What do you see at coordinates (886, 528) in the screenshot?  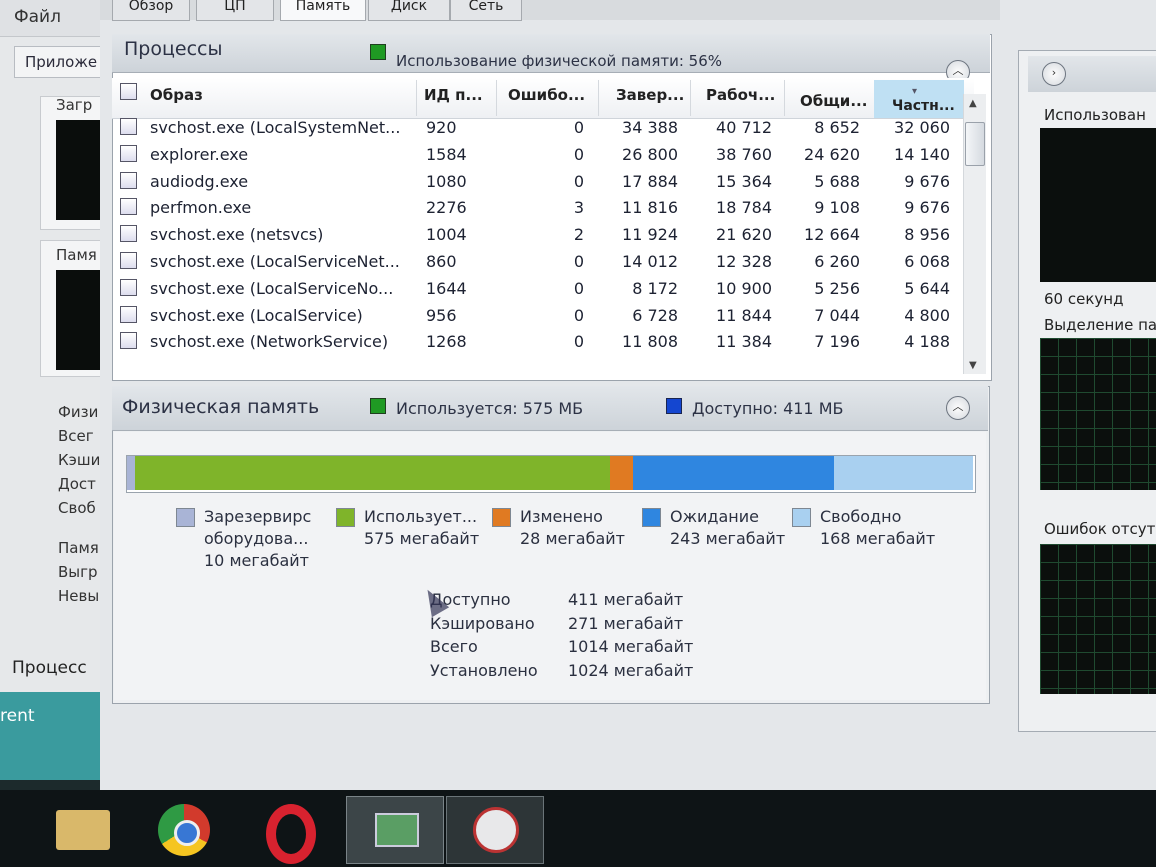 I see `legend-item-free: Свободно 168 мегабайт` at bounding box center [886, 528].